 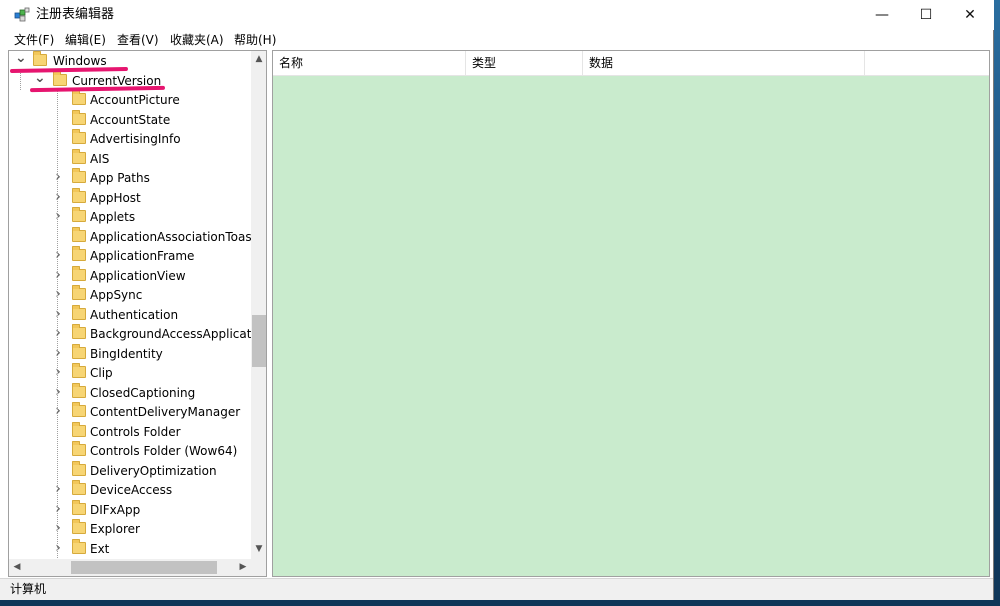 What do you see at coordinates (258, 305) in the screenshot?
I see `tree-vertical-scrollbar: ▲ ▼` at bounding box center [258, 305].